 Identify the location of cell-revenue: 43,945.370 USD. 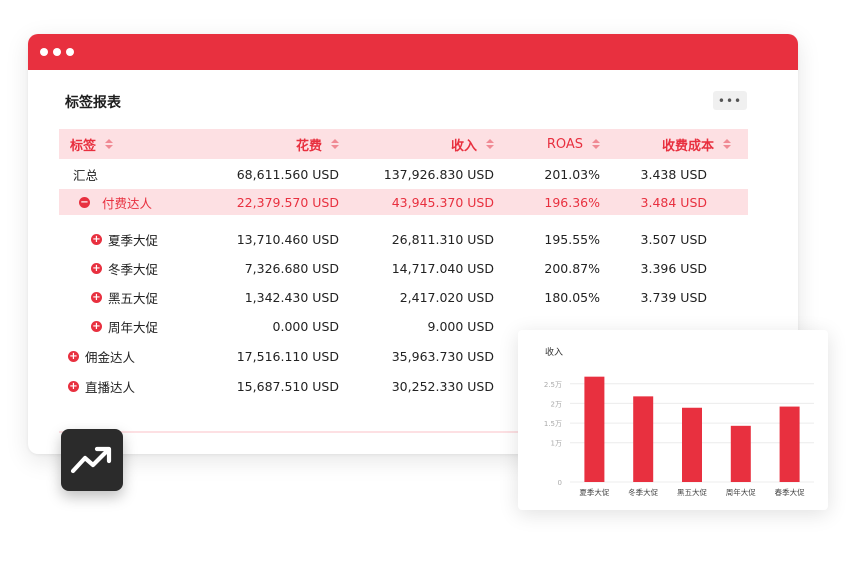
(442, 202).